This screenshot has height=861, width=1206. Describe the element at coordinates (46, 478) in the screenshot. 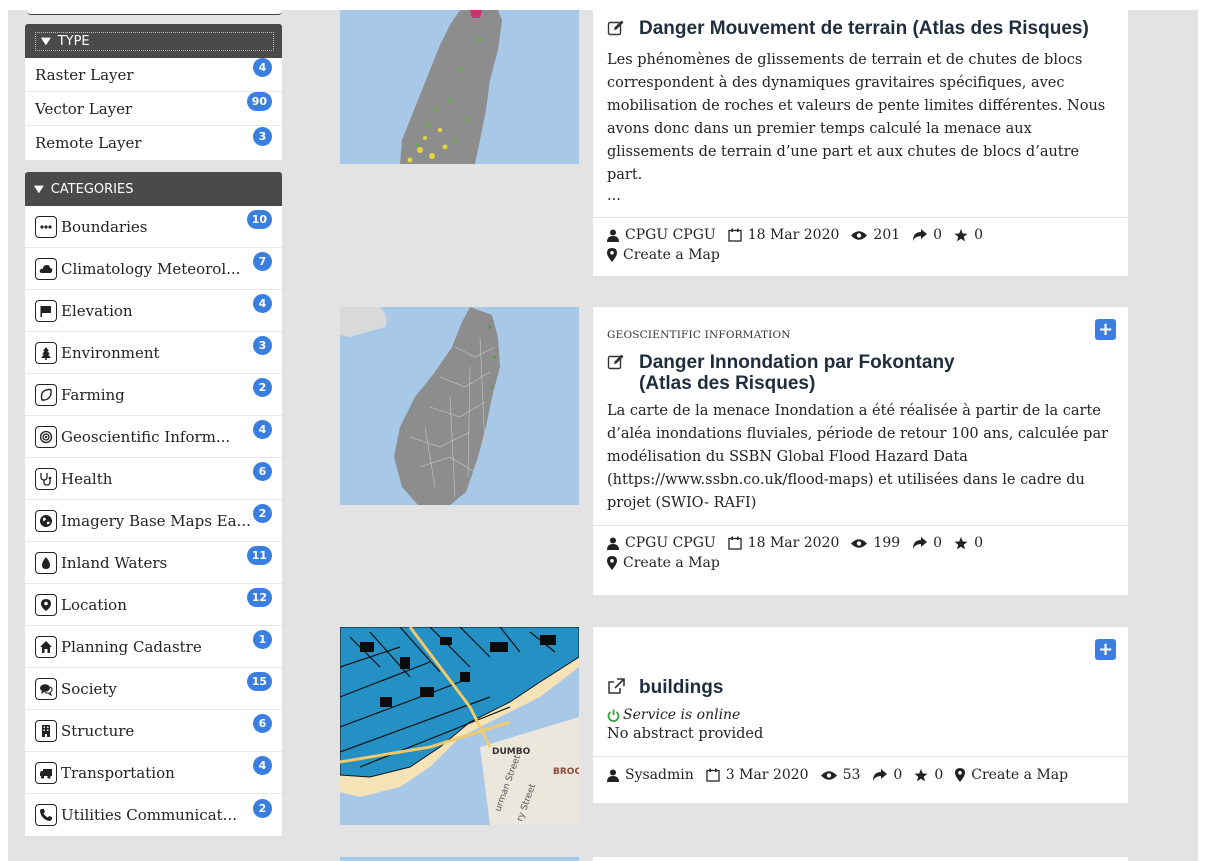

I see `stethoscope-icon` at that location.